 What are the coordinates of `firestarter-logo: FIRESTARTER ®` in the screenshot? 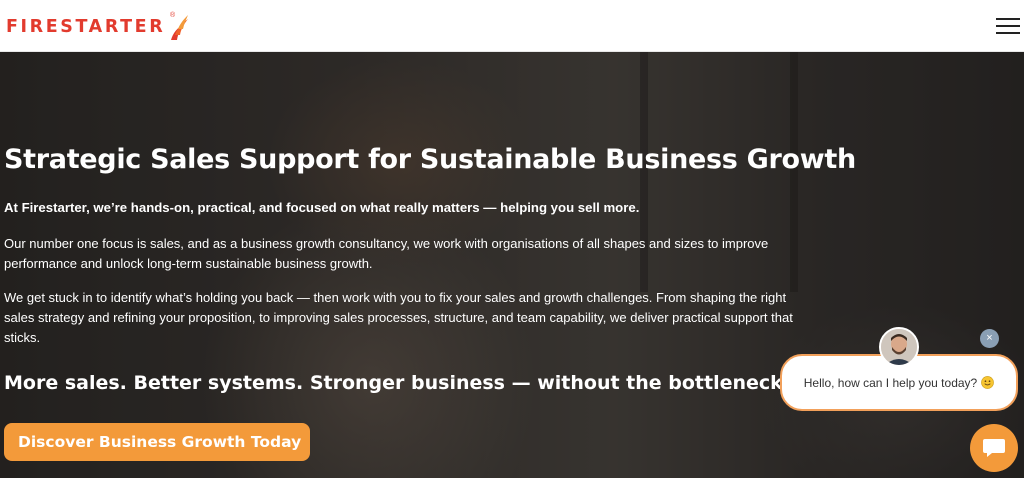 It's located at (97, 27).